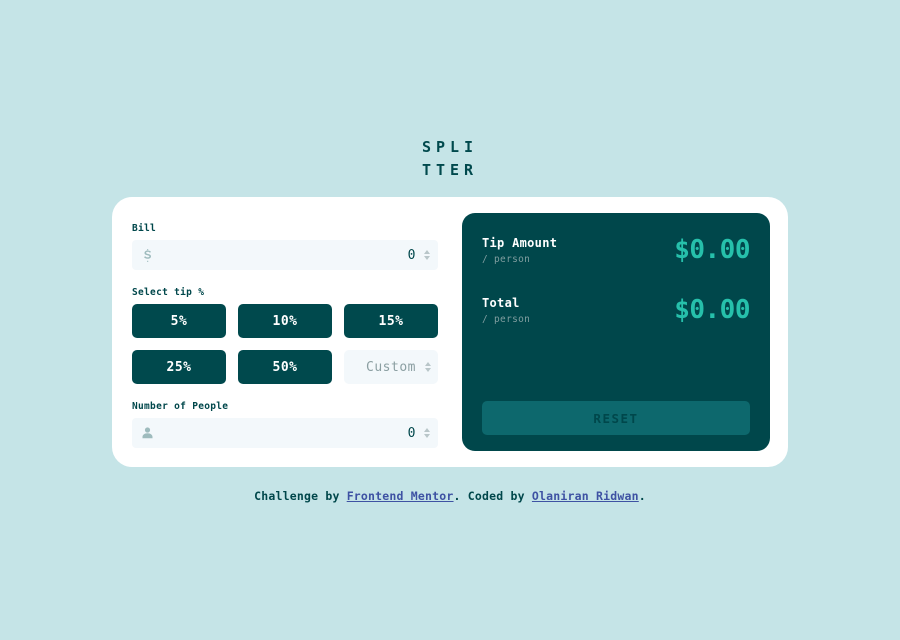 The image size is (900, 640). What do you see at coordinates (300, 496) in the screenshot?
I see `footer-text-1: Challenge by` at bounding box center [300, 496].